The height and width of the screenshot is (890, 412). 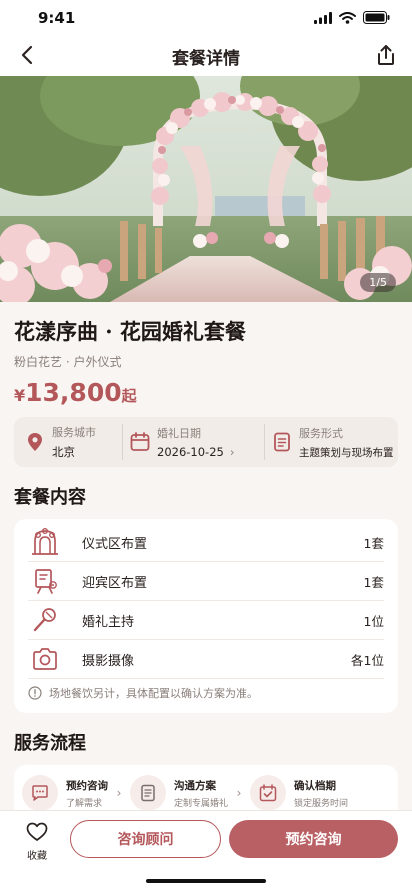 What do you see at coordinates (87, 785) in the screenshot?
I see `step-title: 预约咨询` at bounding box center [87, 785].